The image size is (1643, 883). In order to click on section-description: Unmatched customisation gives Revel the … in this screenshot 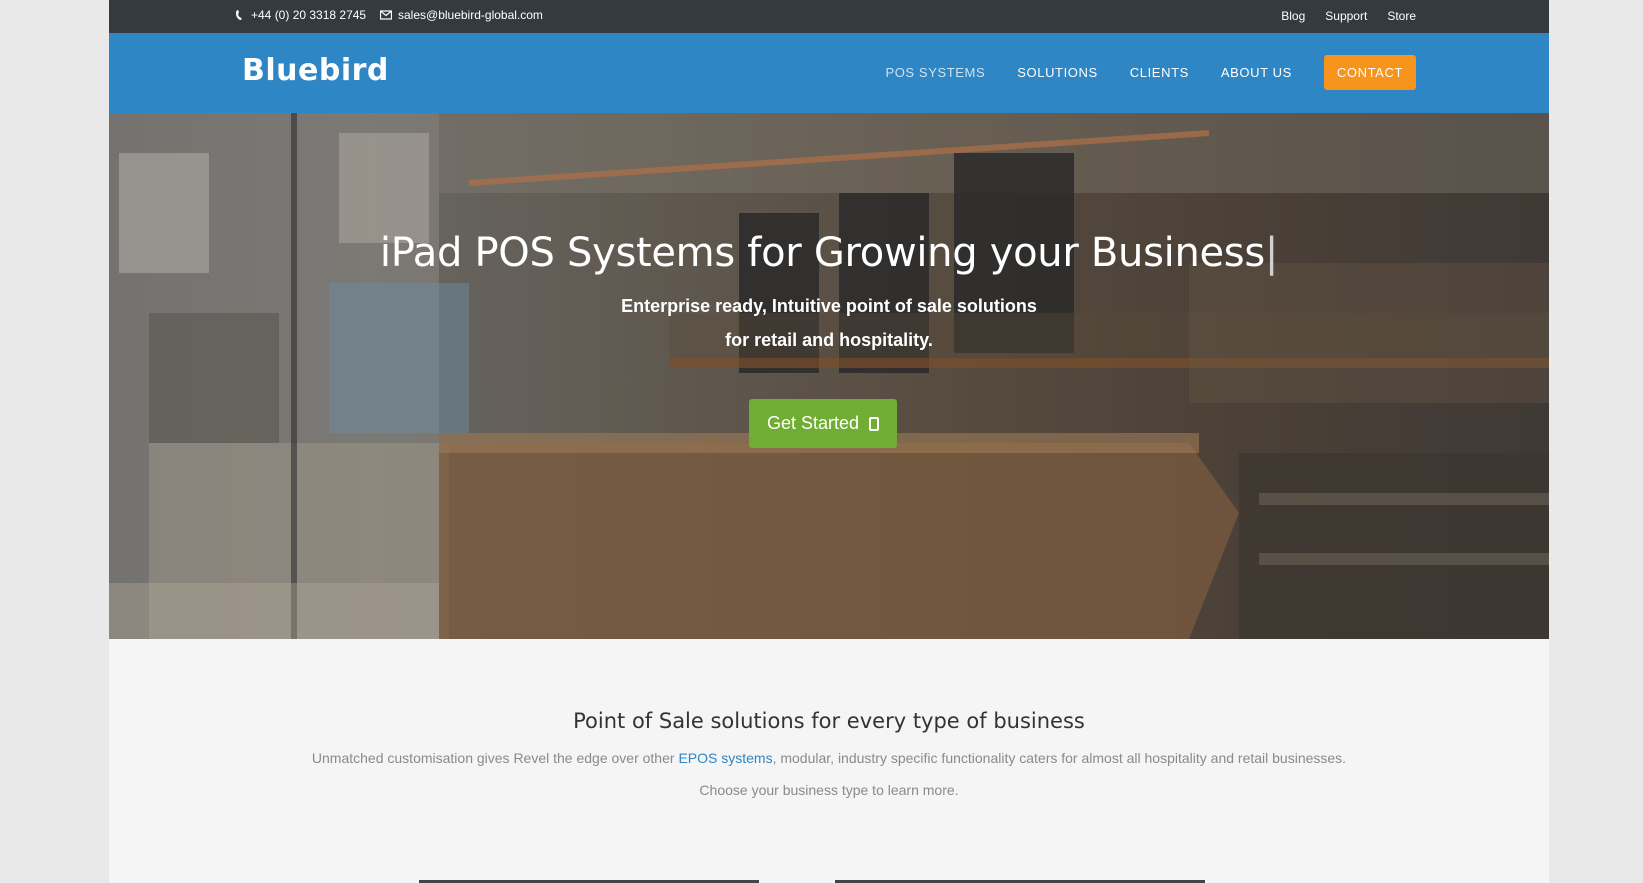, I will do `click(829, 758)`.